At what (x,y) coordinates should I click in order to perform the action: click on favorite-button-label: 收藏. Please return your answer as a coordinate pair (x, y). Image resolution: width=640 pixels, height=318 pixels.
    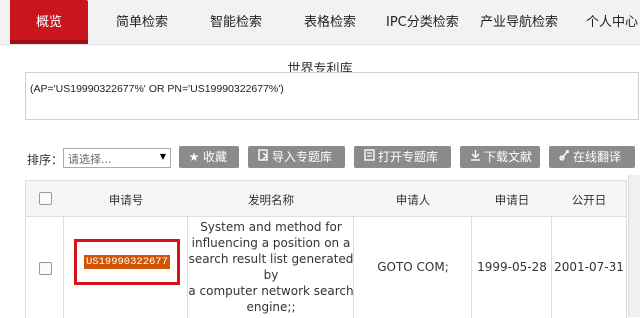
    Looking at the image, I should click on (215, 157).